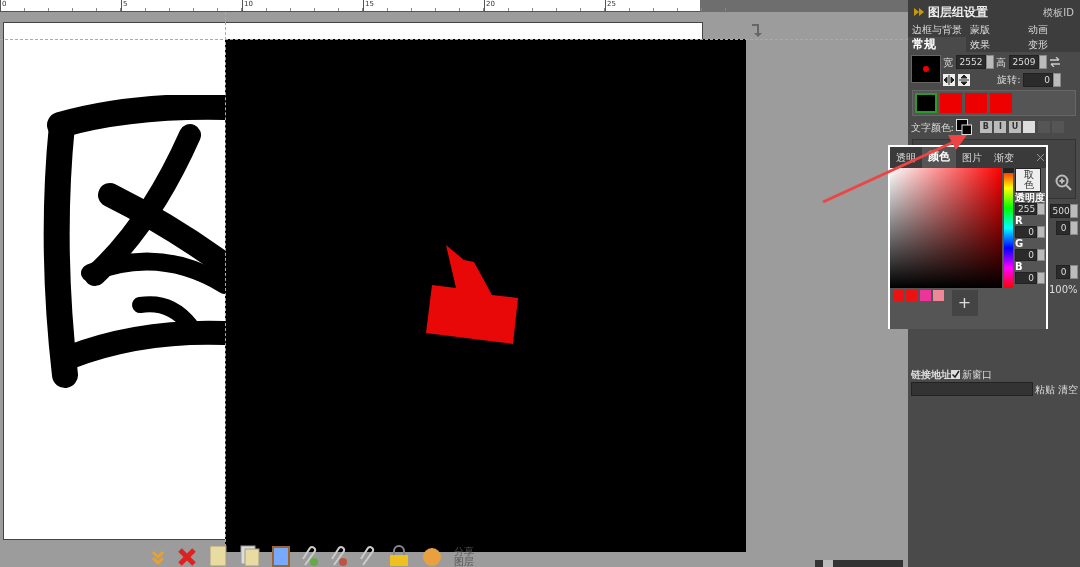 Image resolution: width=1080 pixels, height=567 pixels. Describe the element at coordinates (925, 68) in the screenshot. I see `layer-thumbnail` at that location.